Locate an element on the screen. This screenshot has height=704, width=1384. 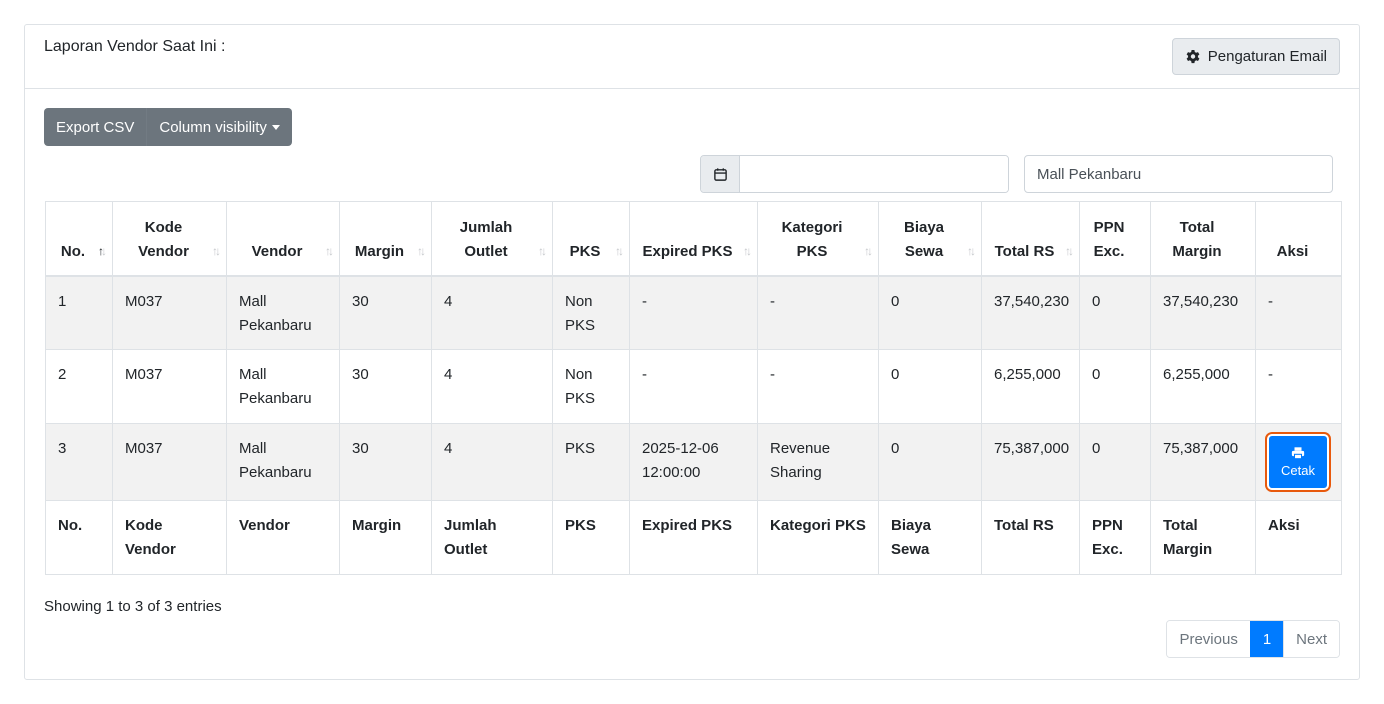
column-header-no: No. ↑↓ is located at coordinates (79, 239).